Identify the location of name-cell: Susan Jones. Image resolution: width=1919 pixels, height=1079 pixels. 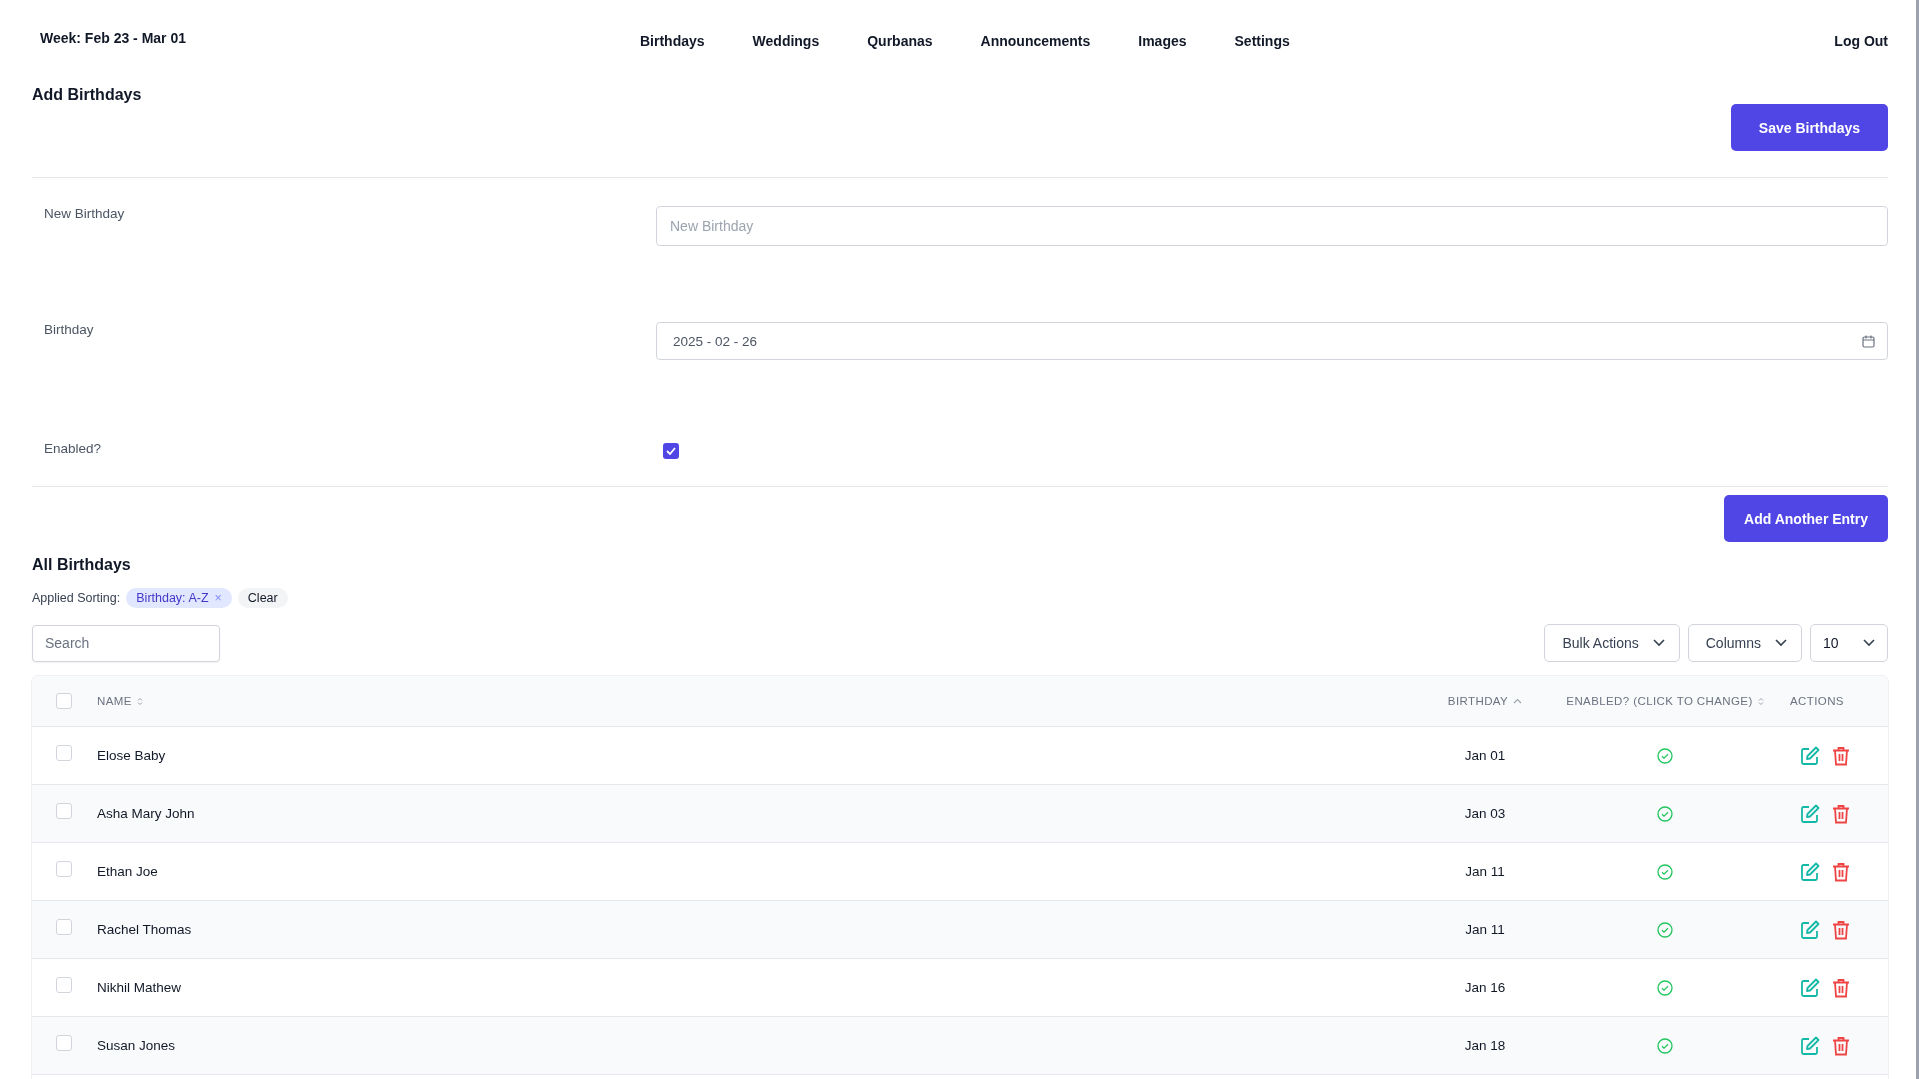
(136, 1045).